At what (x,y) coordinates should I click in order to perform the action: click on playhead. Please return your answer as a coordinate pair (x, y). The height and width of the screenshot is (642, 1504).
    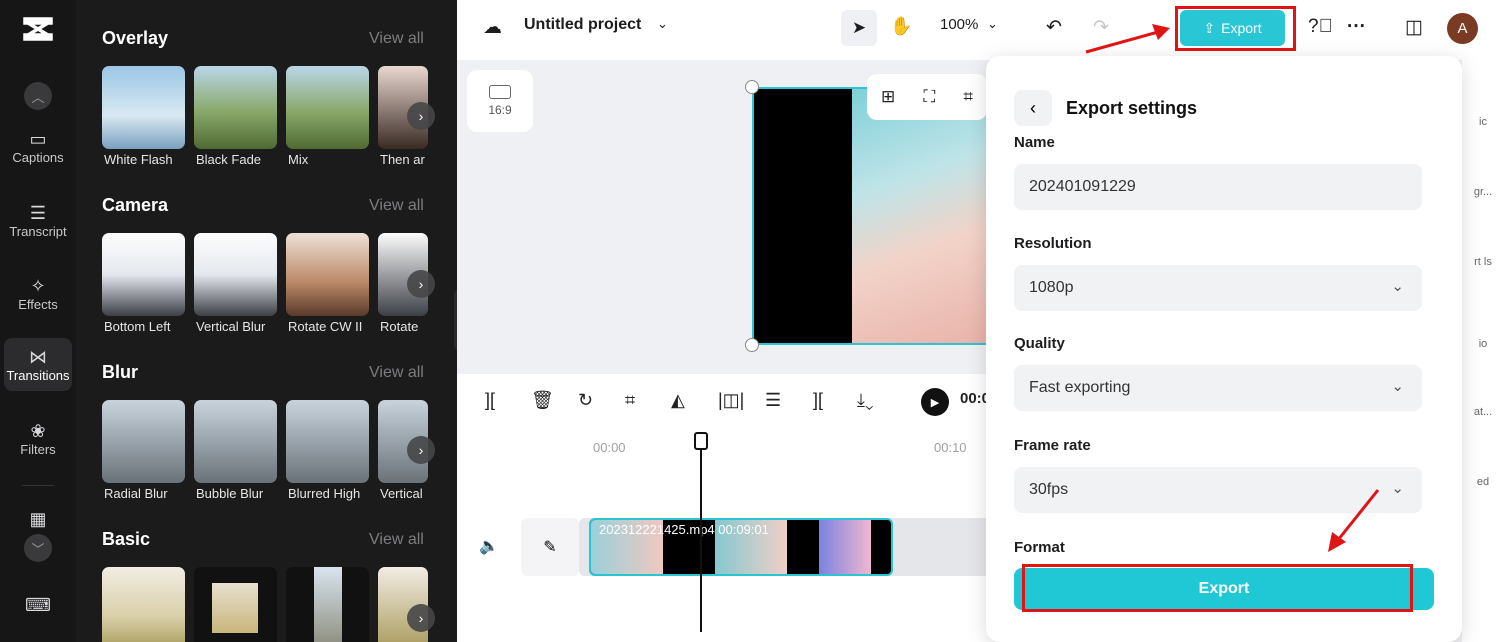
    Looking at the image, I should click on (701, 532).